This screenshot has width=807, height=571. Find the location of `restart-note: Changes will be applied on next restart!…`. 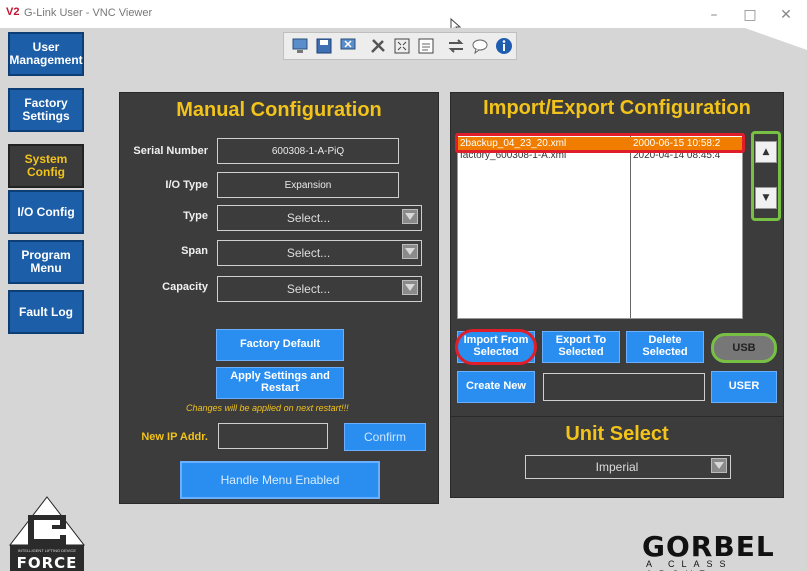

restart-note: Changes will be applied on next restart!… is located at coordinates (267, 408).